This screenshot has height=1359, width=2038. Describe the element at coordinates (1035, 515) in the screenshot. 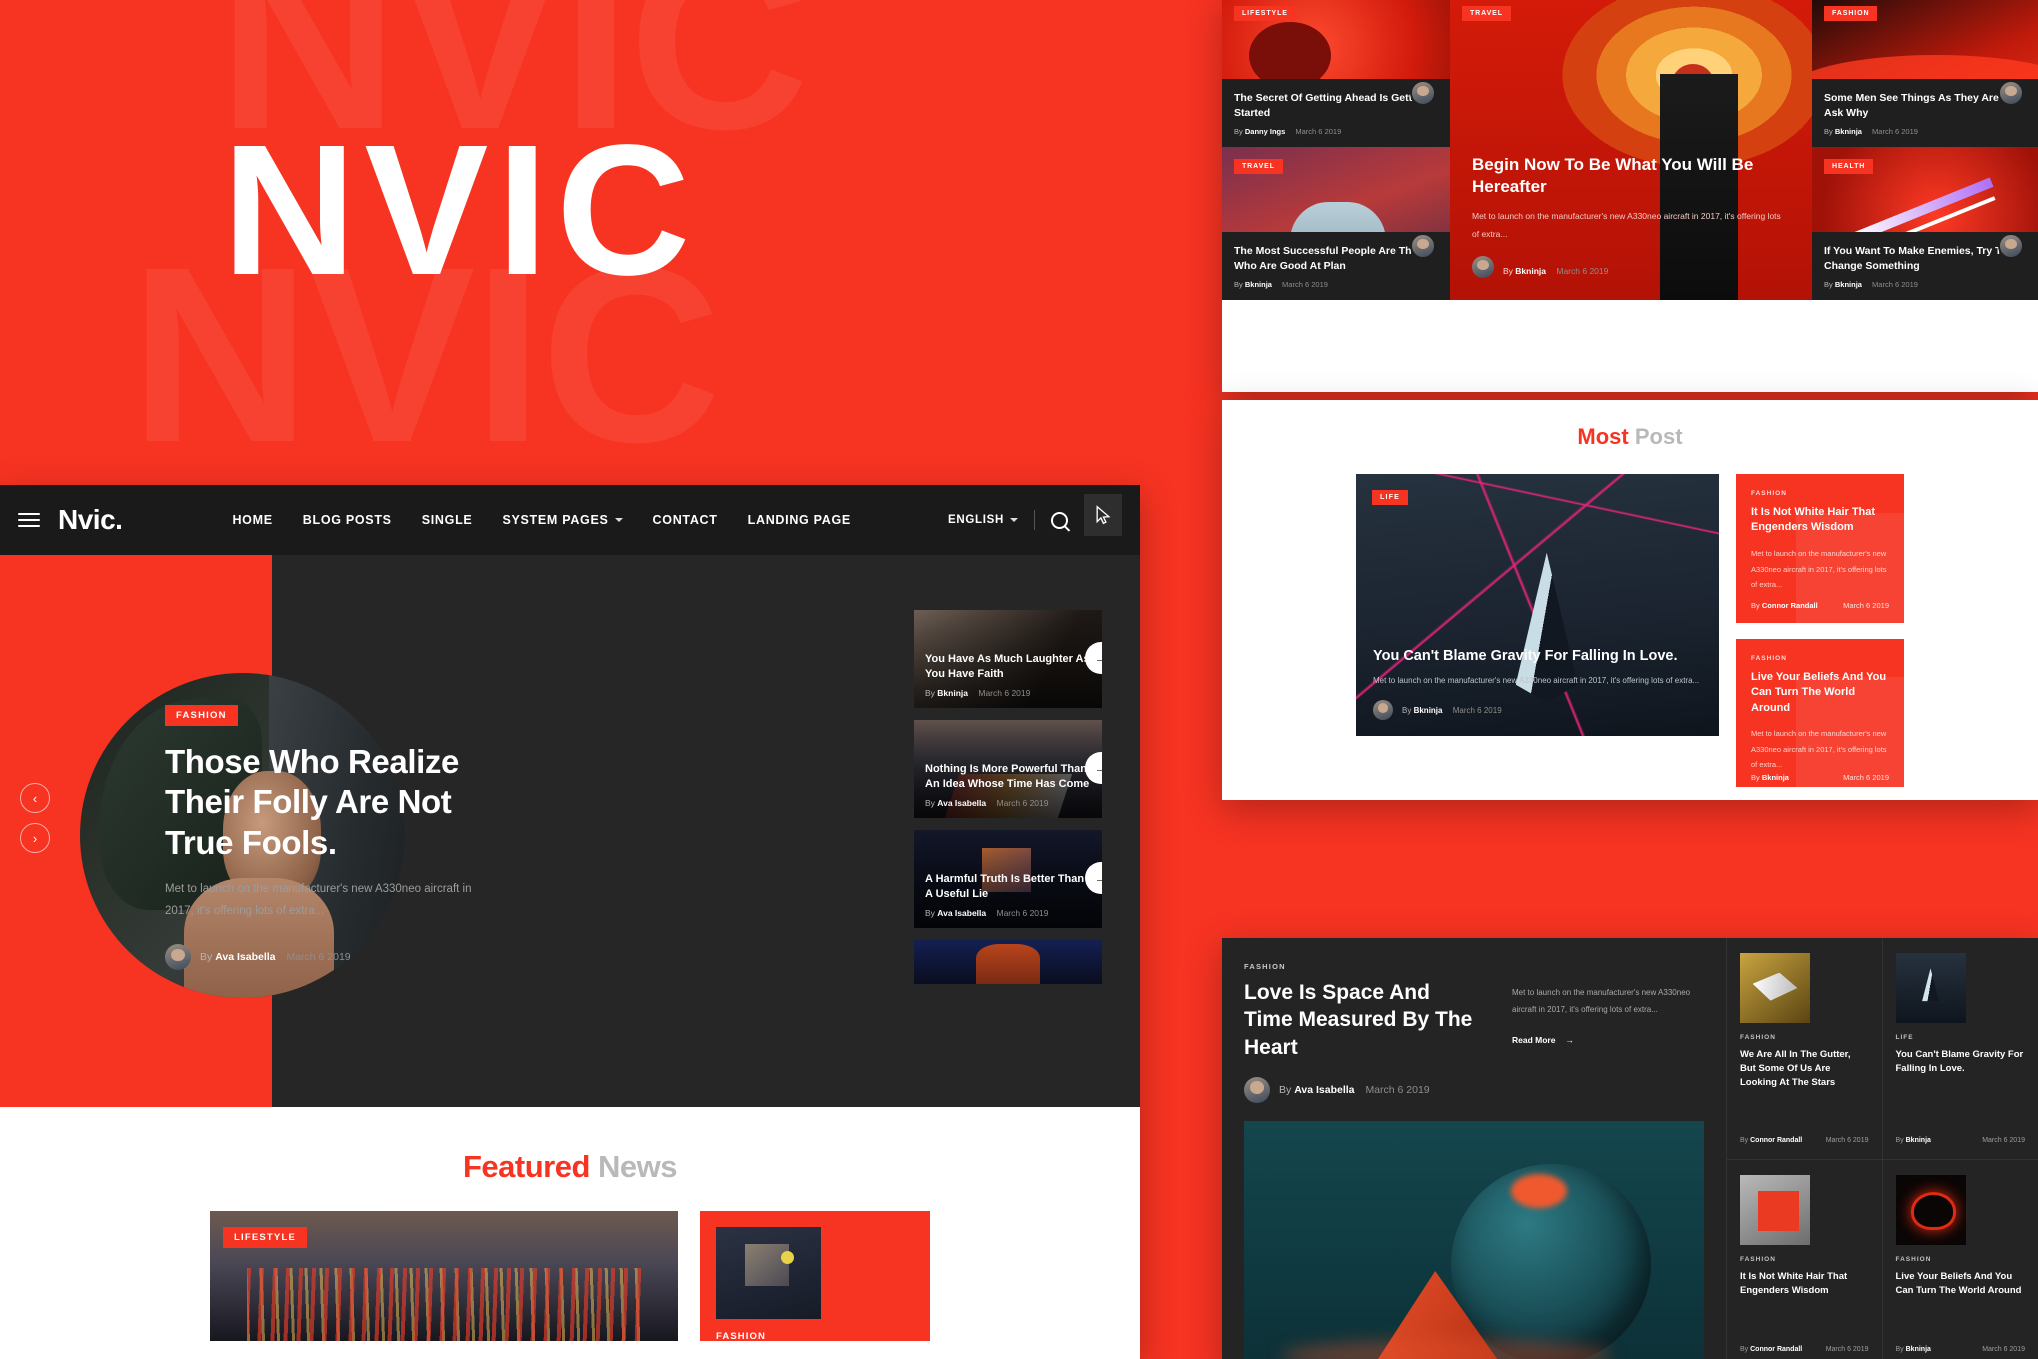

I see `navbar-right-tools: ENGLISH` at that location.